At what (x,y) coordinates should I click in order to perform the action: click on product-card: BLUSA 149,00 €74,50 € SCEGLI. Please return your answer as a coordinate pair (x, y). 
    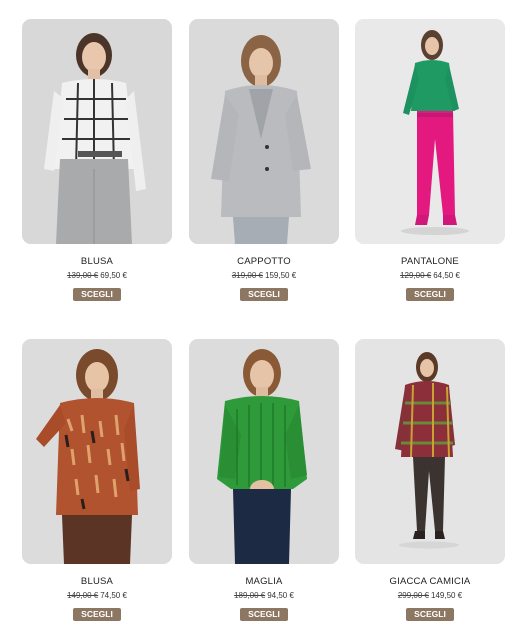
    Looking at the image, I should click on (97, 480).